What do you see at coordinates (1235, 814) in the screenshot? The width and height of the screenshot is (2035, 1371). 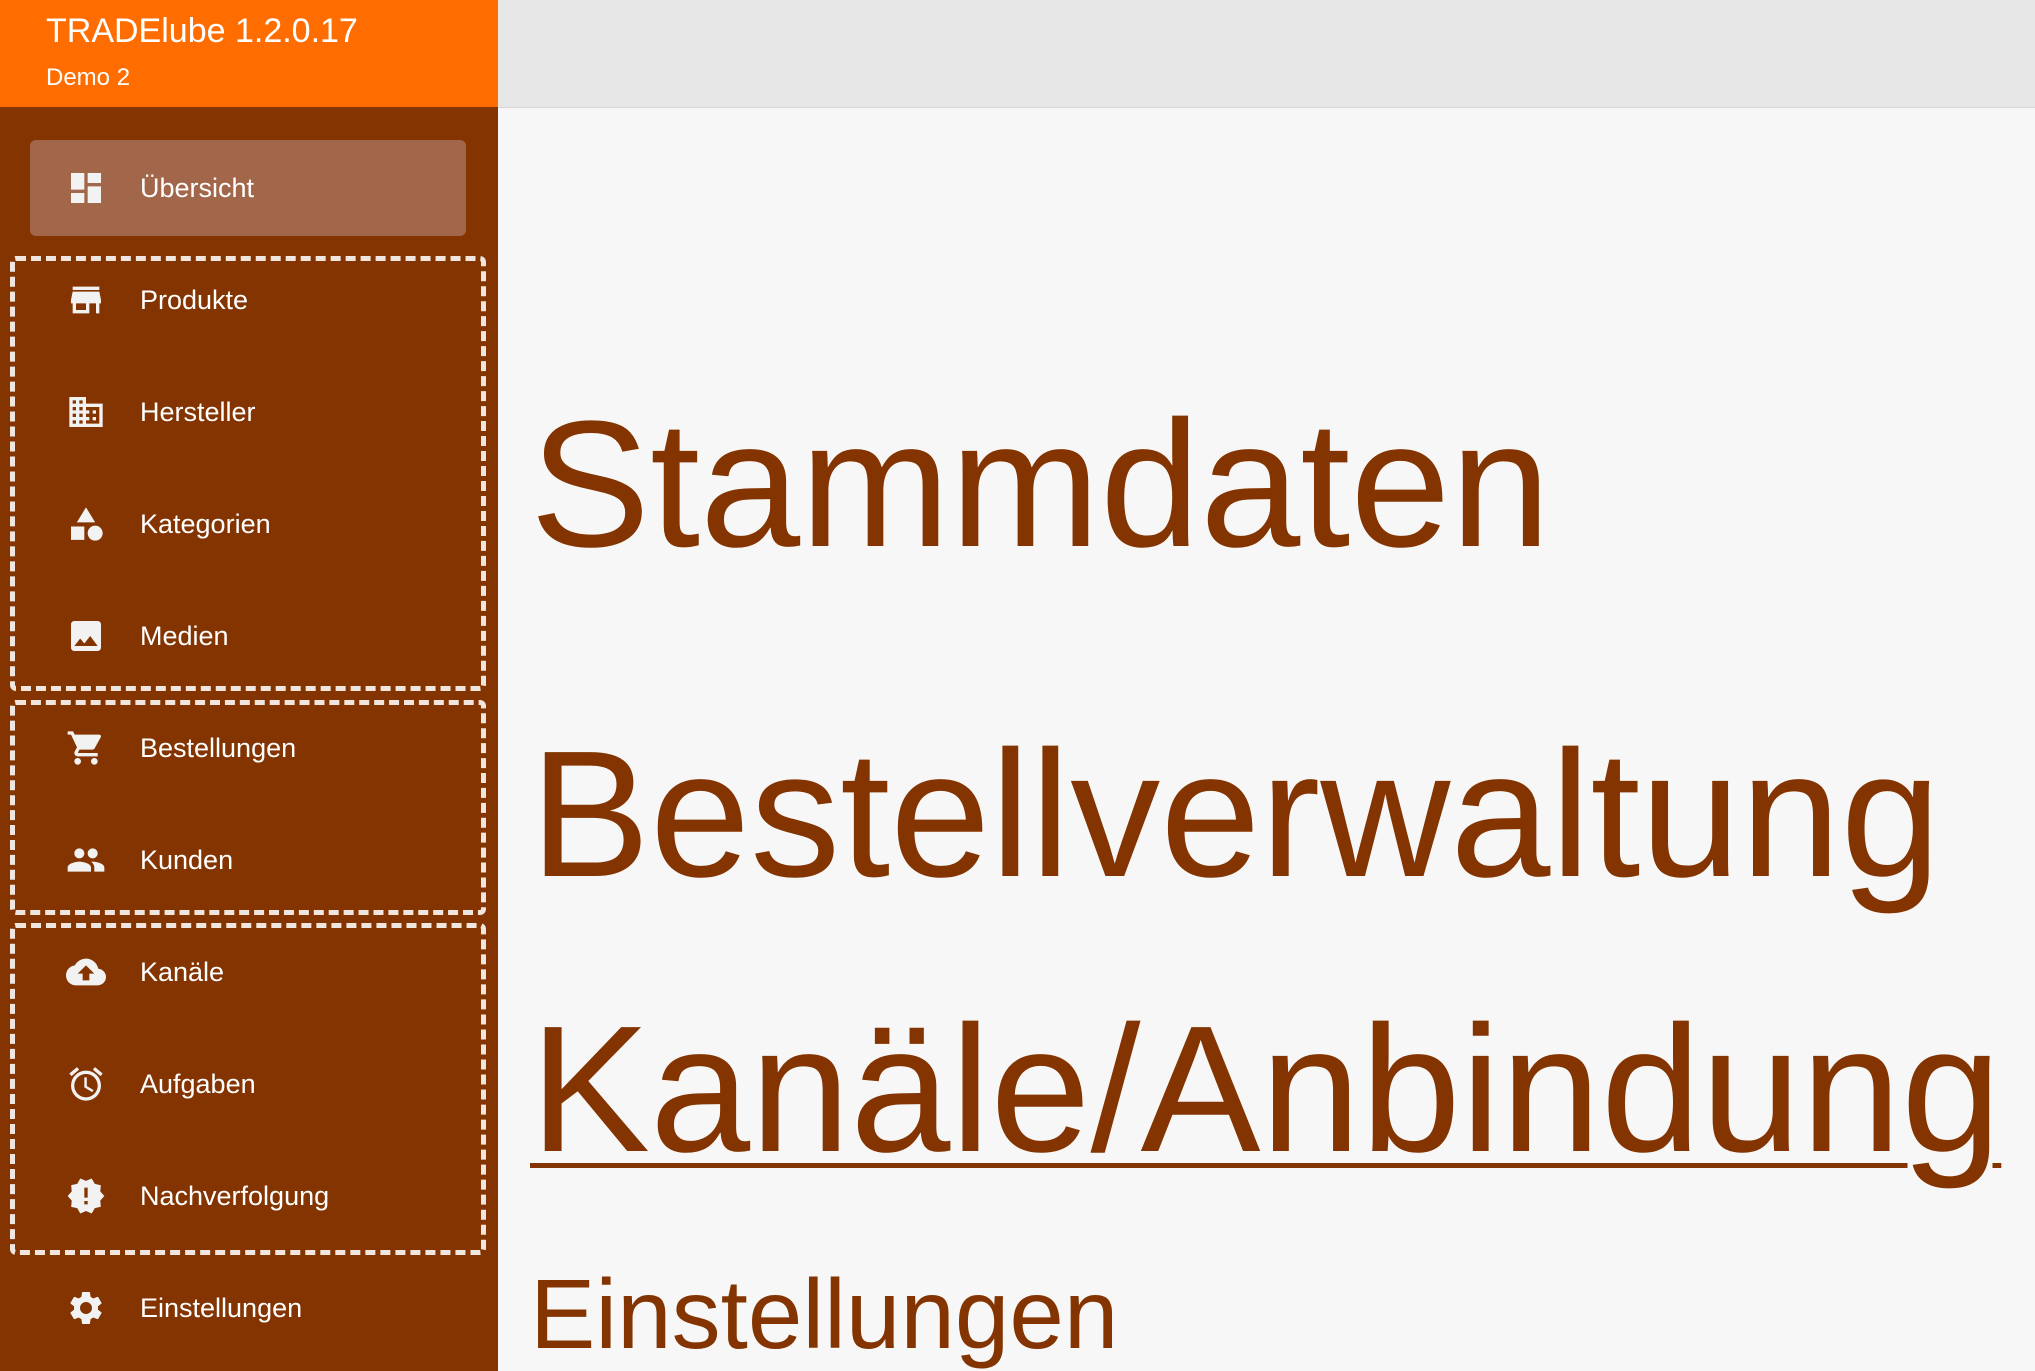 I see `section-heading-bestellverwaltung: Bestellverwaltung` at bounding box center [1235, 814].